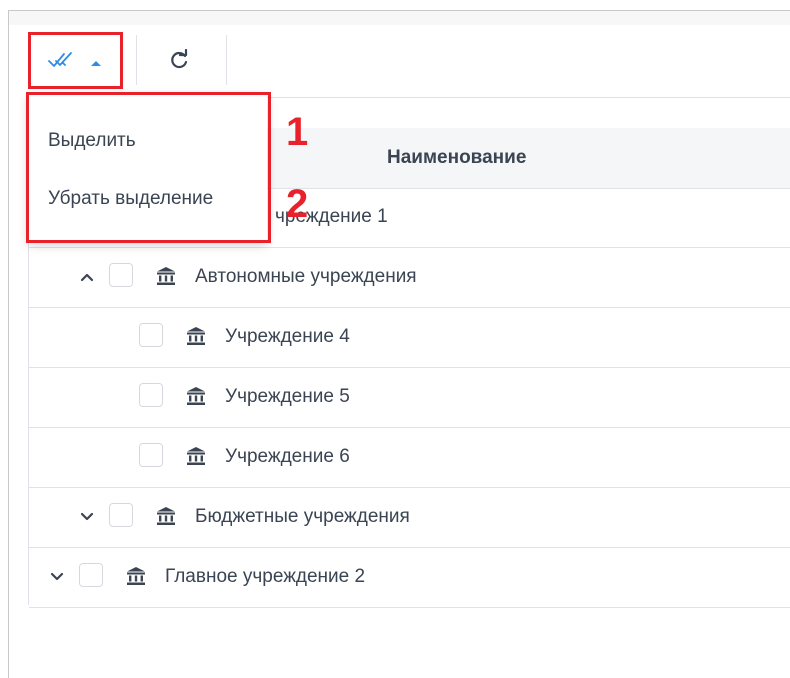 The image size is (790, 678). Describe the element at coordinates (287, 396) in the screenshot. I see `row-label: Учреждение 5` at that location.